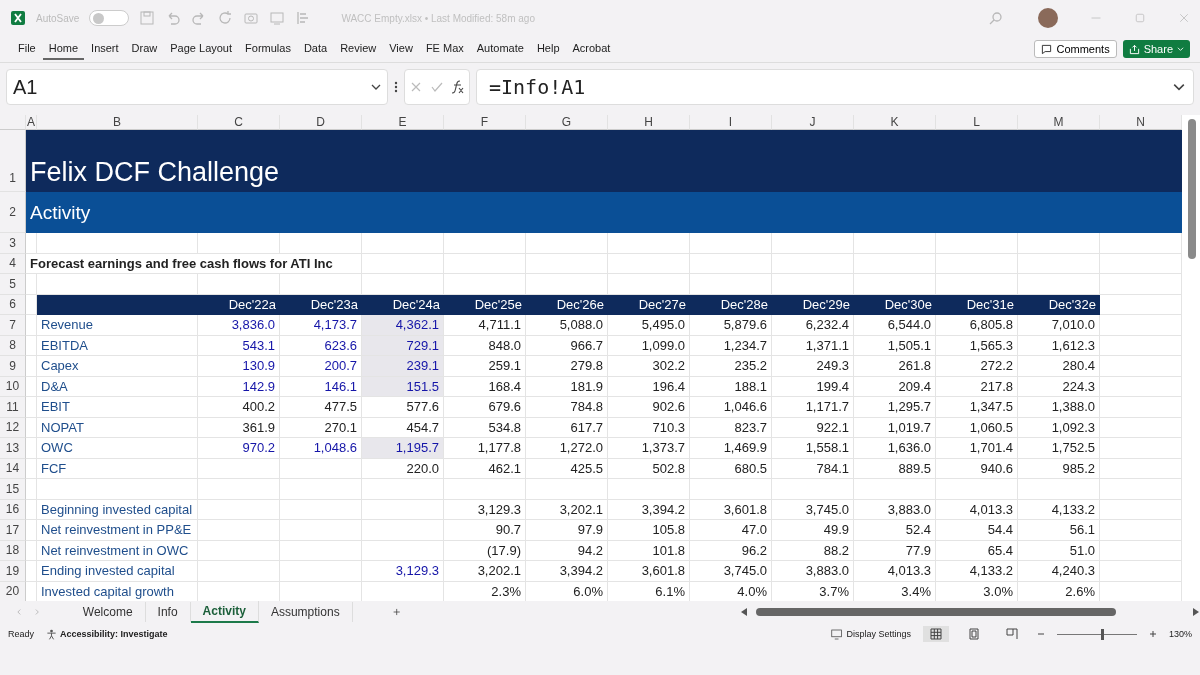 This screenshot has height=675, width=1200. What do you see at coordinates (1152, 634) in the screenshot?
I see `zoom-in-icon` at bounding box center [1152, 634].